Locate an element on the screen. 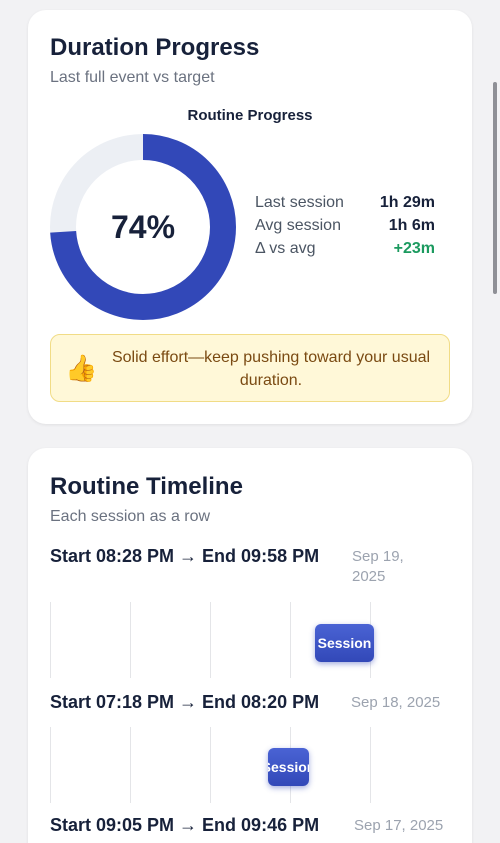 The height and width of the screenshot is (843, 500). progress-percent: 74% is located at coordinates (143, 226).